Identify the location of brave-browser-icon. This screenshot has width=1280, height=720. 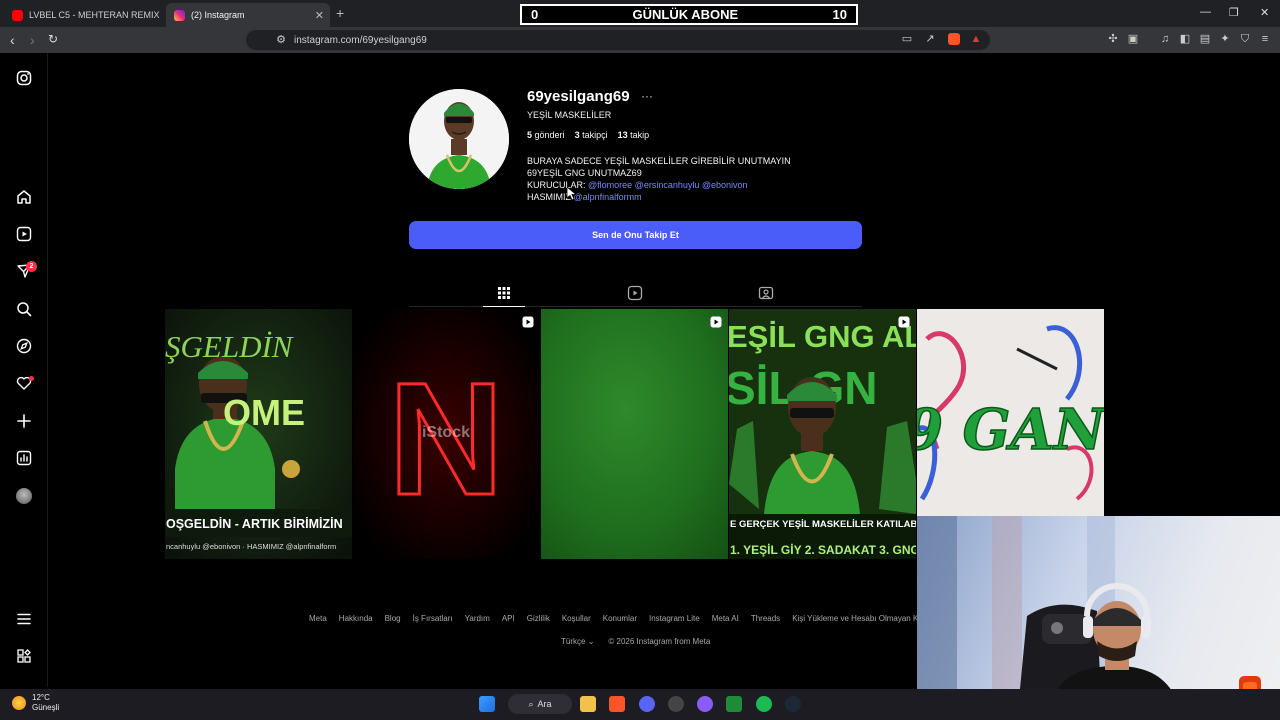
(617, 704).